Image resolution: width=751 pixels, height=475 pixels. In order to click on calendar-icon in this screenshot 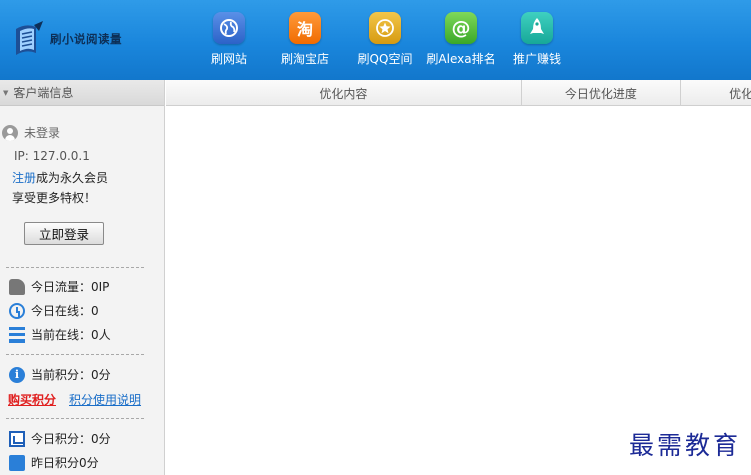, I will do `click(17, 462)`.